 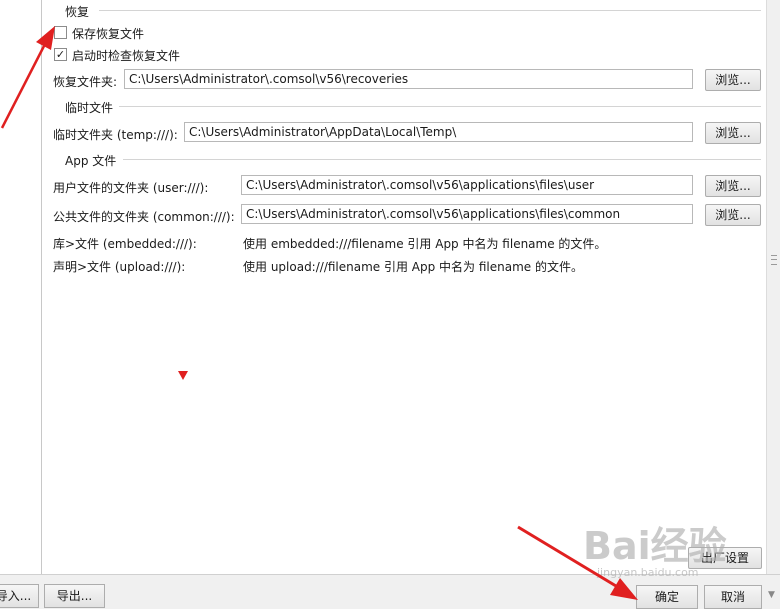 I want to click on recovery-folder-label: 恢复文件夹:, so click(x=85, y=82).